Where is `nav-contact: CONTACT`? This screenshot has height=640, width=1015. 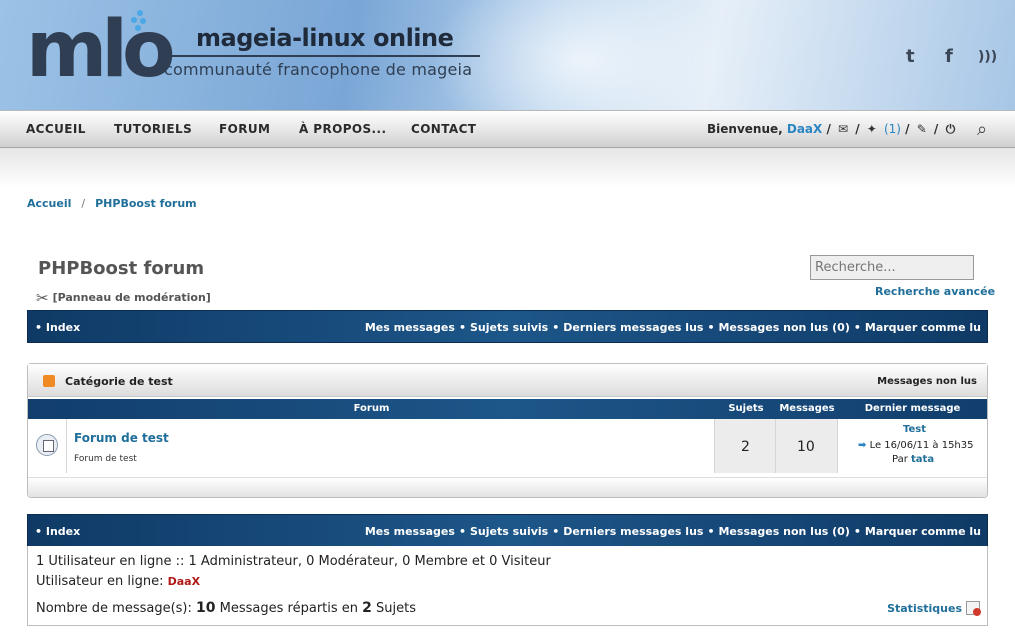
nav-contact: CONTACT is located at coordinates (443, 129).